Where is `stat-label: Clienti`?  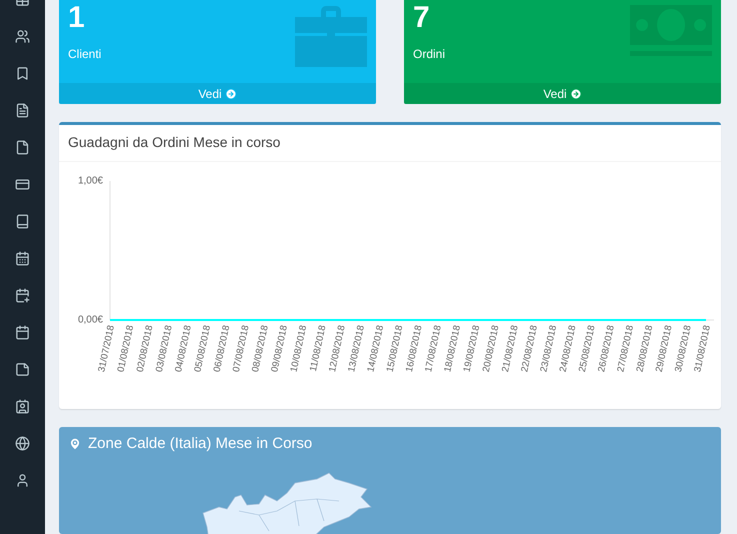 stat-label: Clienti is located at coordinates (85, 54).